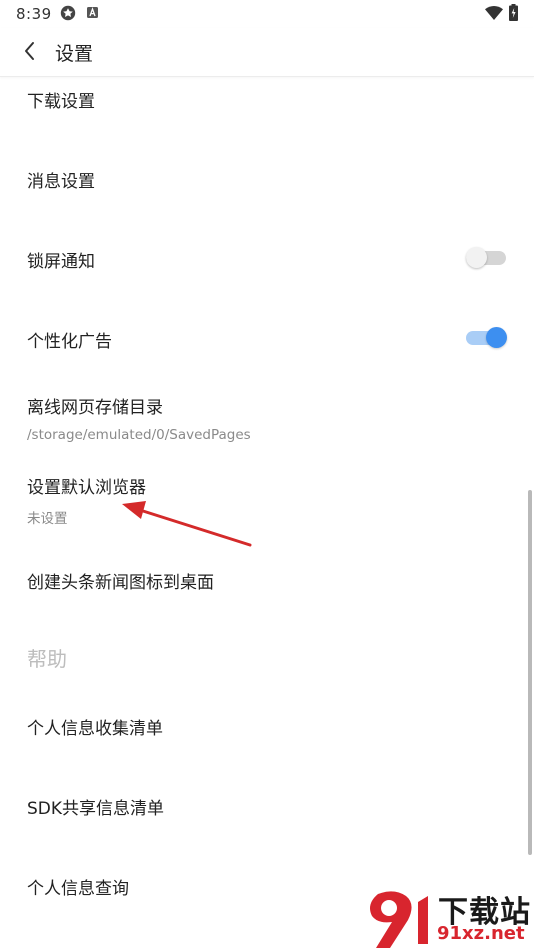  What do you see at coordinates (61, 102) in the screenshot?
I see `download-settings-label: 下载设置` at bounding box center [61, 102].